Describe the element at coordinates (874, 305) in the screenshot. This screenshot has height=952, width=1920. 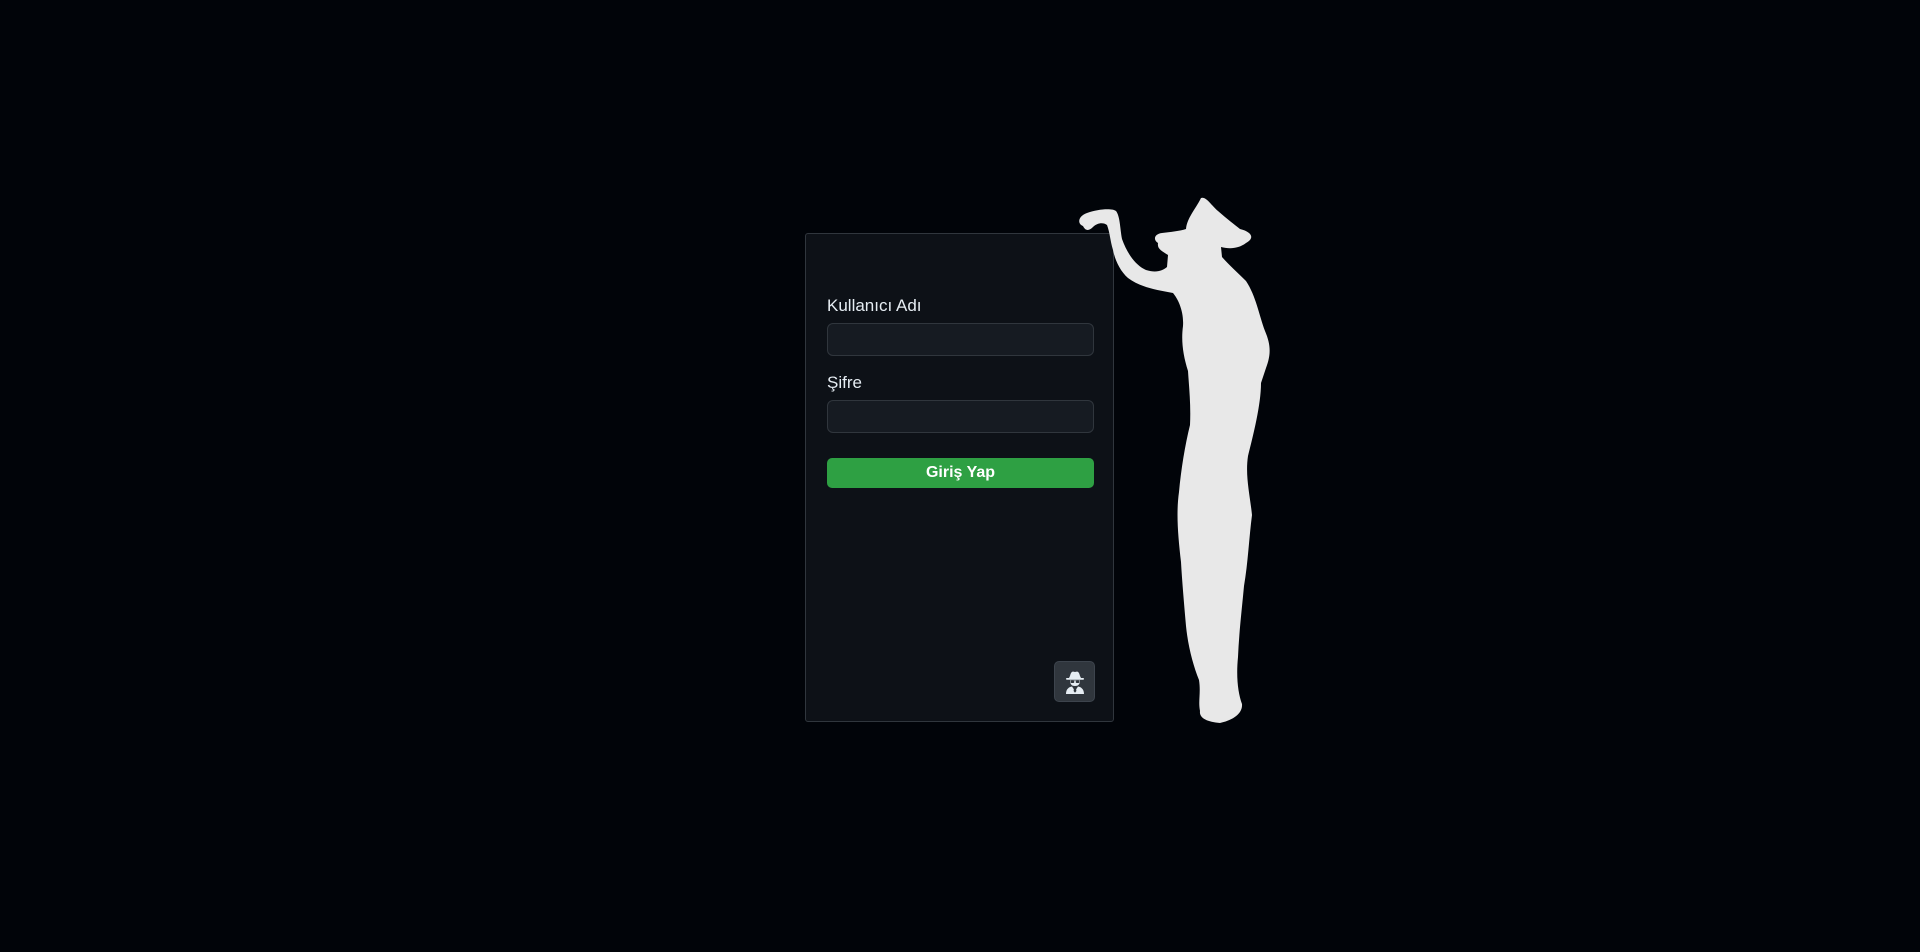
I see `username-label: Kullanıcı Adı` at that location.